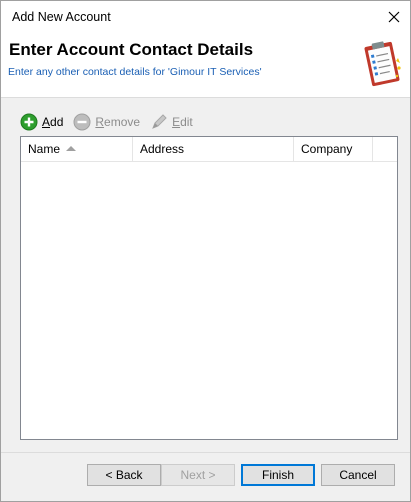 Image resolution: width=411 pixels, height=502 pixels. What do you see at coordinates (124, 475) in the screenshot?
I see `back-button: < Back` at bounding box center [124, 475].